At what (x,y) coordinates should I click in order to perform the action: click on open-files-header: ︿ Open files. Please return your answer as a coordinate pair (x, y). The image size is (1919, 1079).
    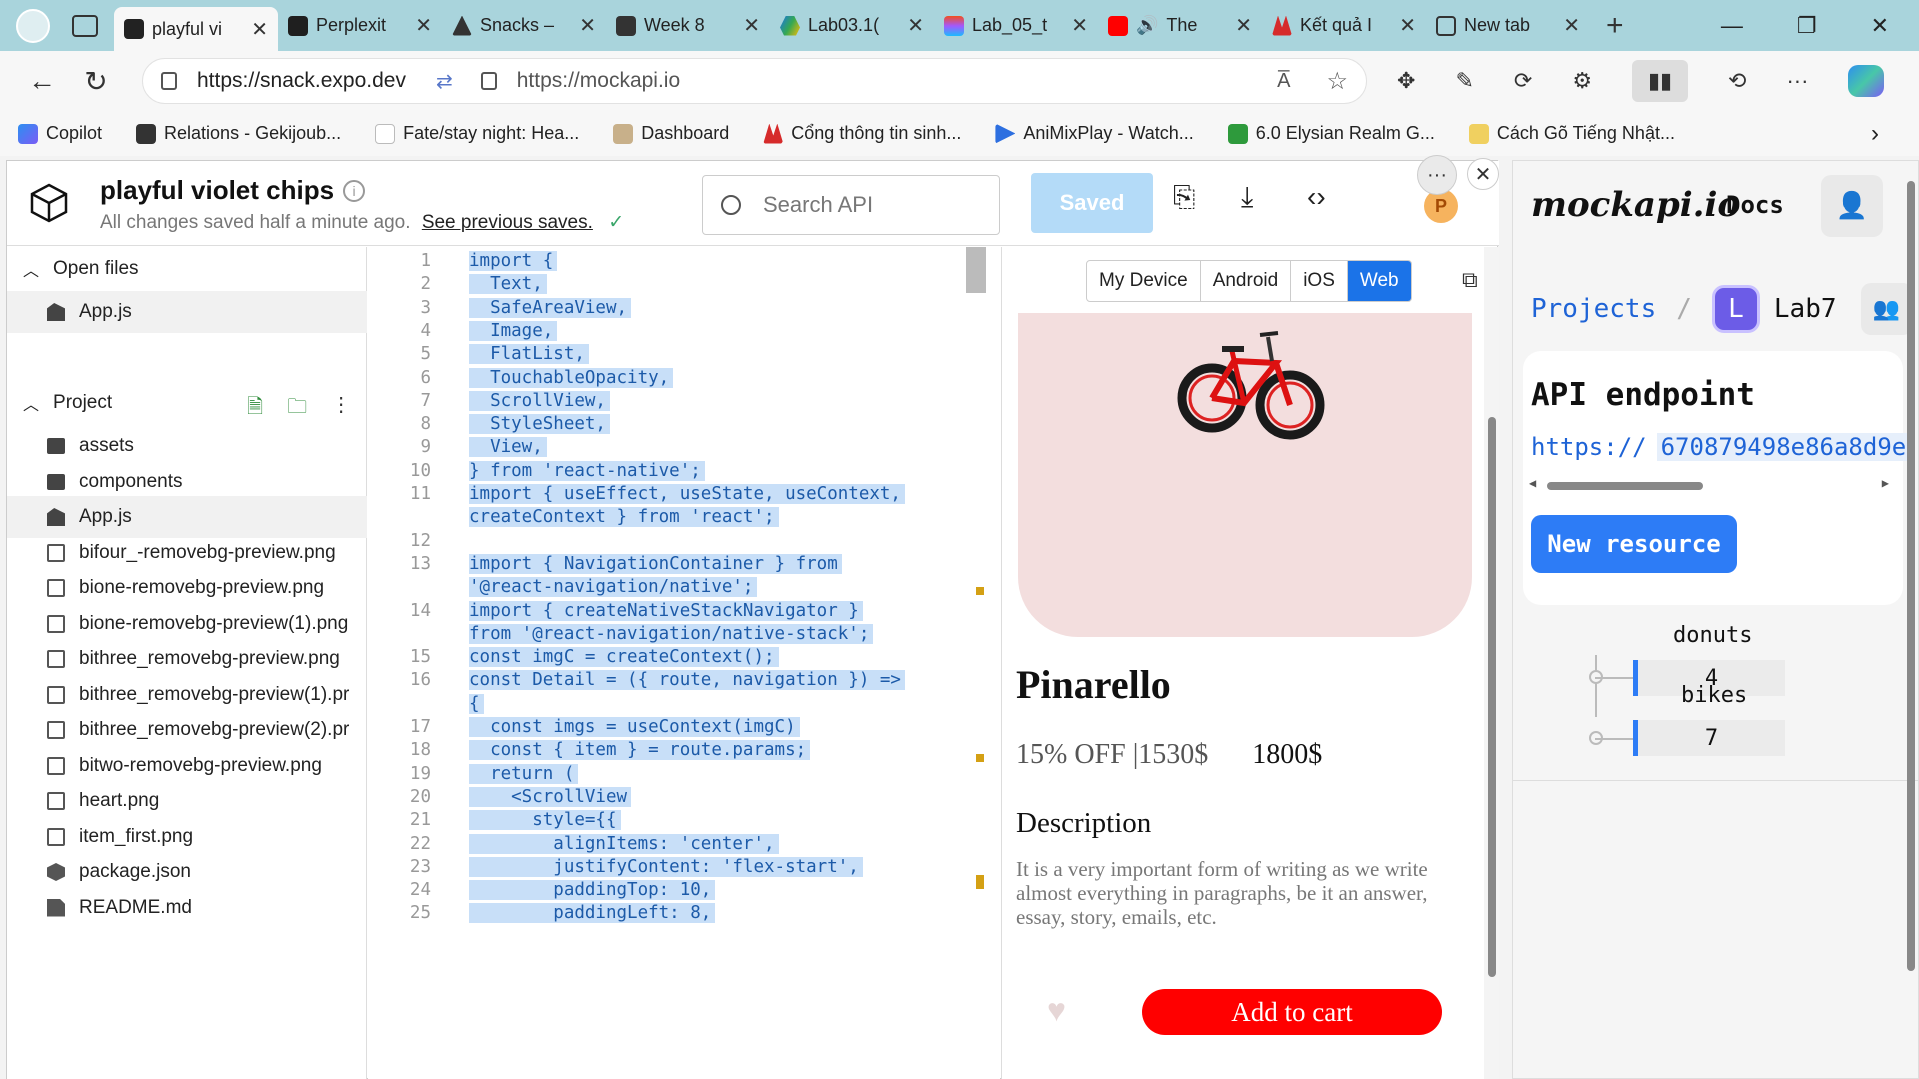
    Looking at the image, I should click on (187, 269).